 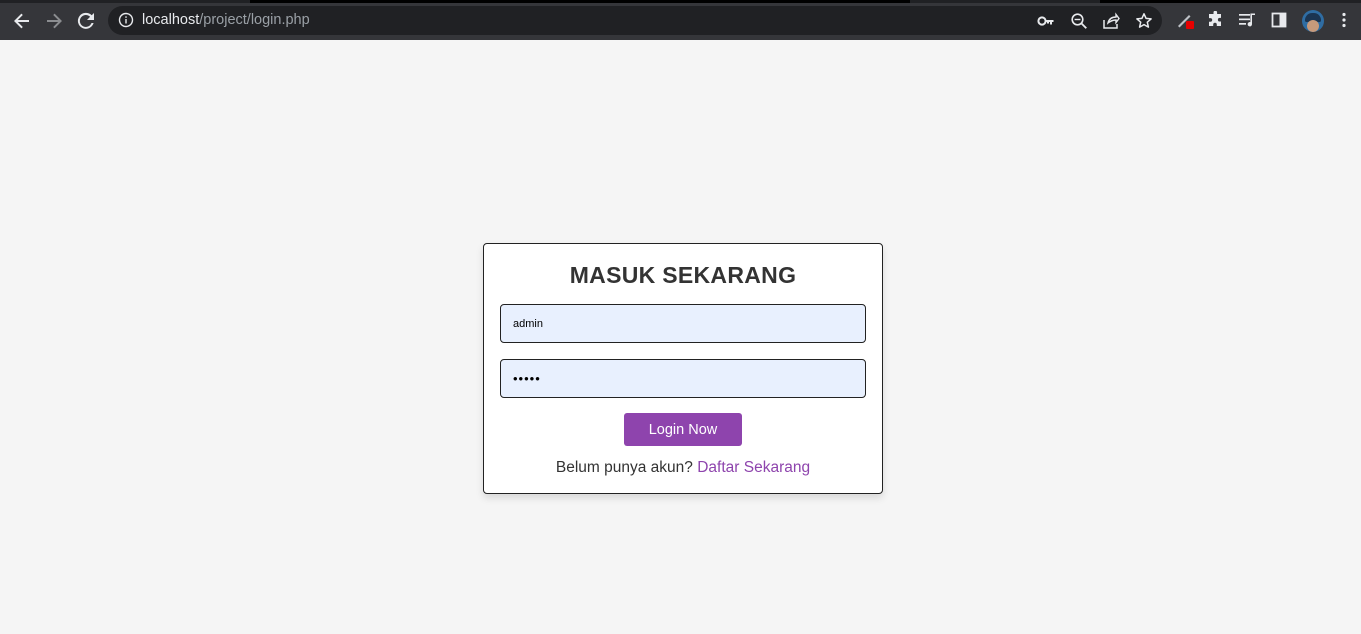 I want to click on refresh-icon, so click(x=85, y=20).